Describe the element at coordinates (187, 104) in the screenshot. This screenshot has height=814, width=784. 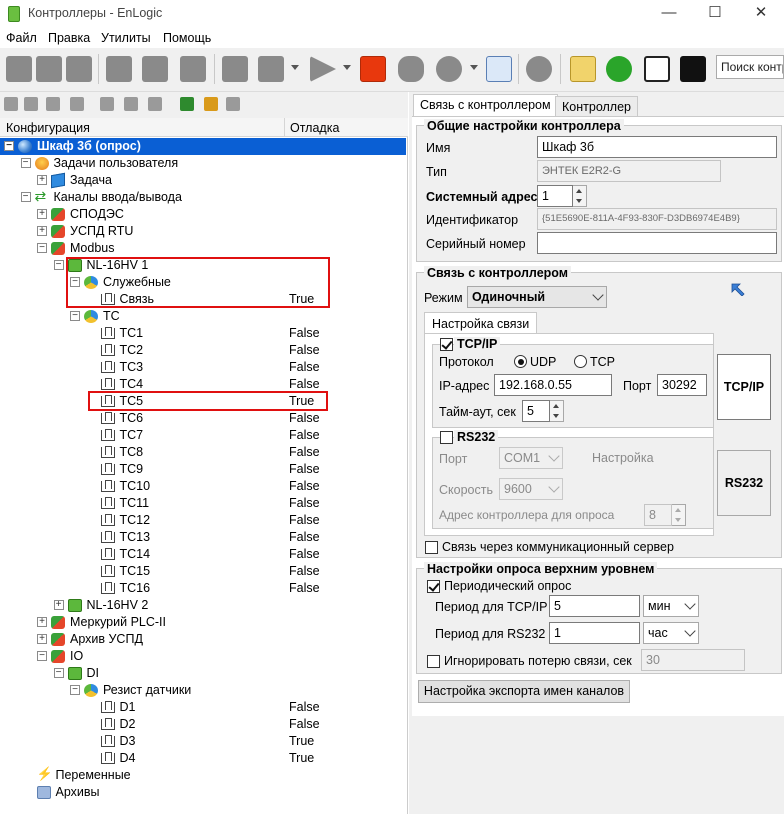
I see `tree-tool-8-icon` at that location.